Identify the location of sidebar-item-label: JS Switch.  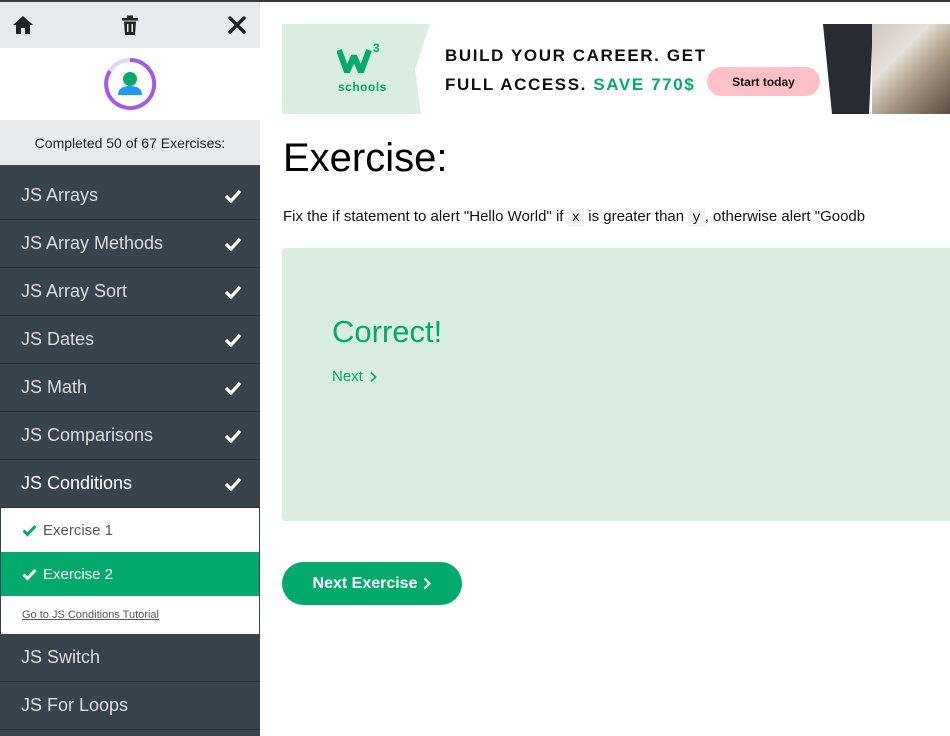
(61, 657).